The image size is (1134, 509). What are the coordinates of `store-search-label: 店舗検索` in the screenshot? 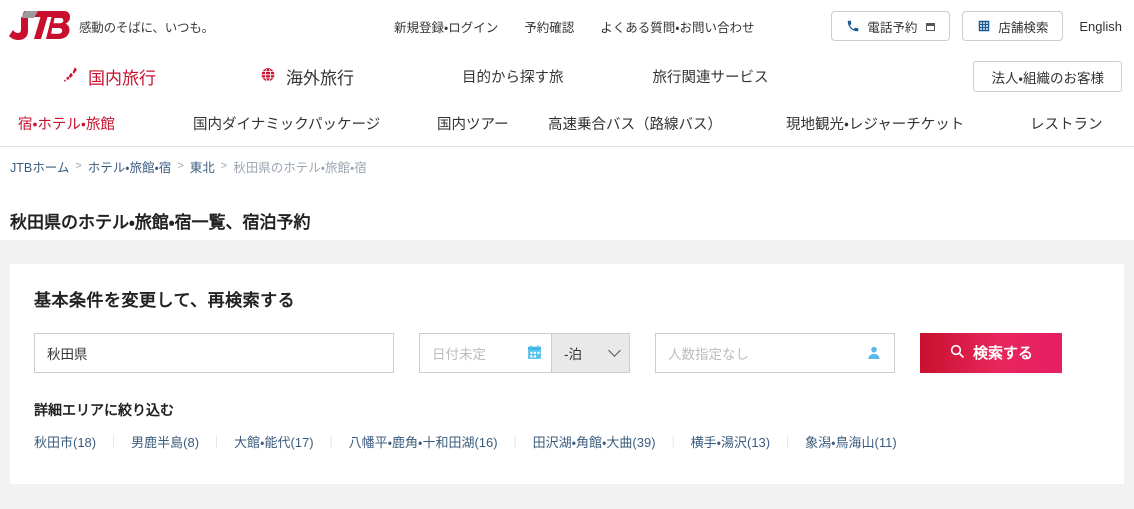 It's located at (1023, 27).